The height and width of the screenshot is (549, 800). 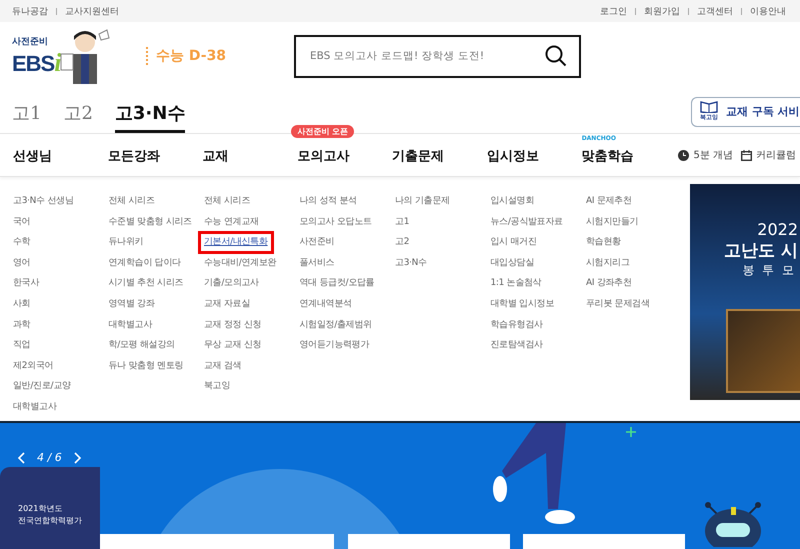 I want to click on promo-title: 고난도 시, so click(x=761, y=251).